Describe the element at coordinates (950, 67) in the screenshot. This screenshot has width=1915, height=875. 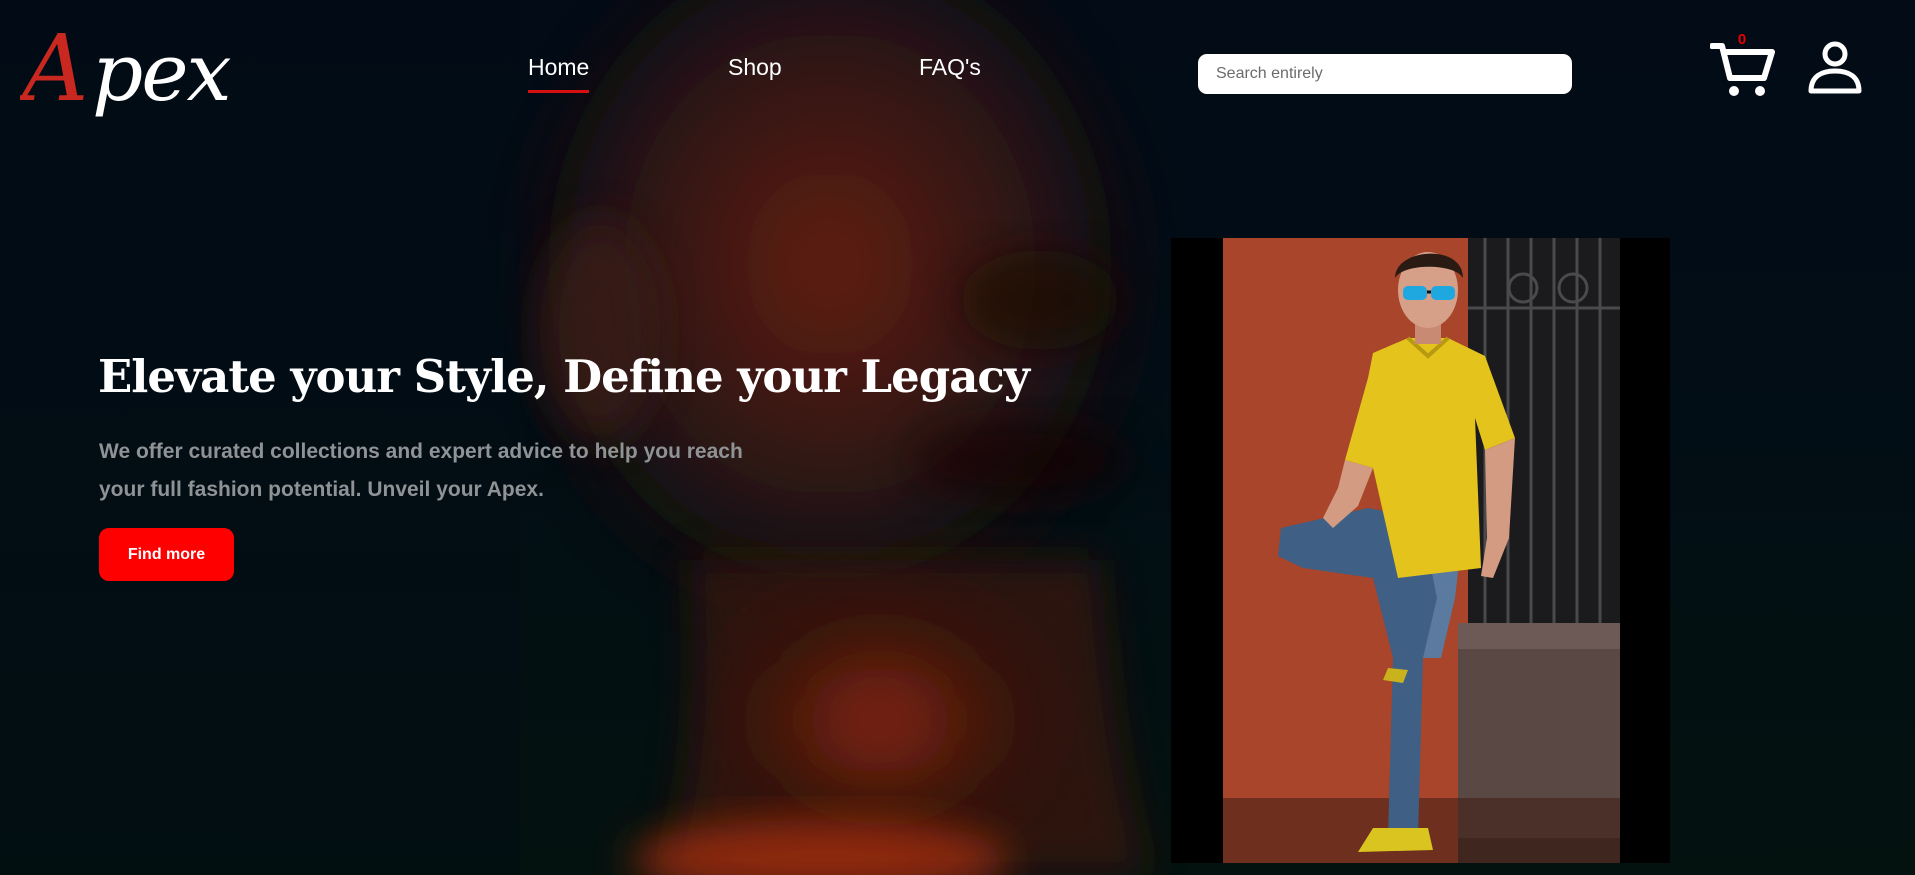
I see `nav-item-faqs: FAQ's` at that location.